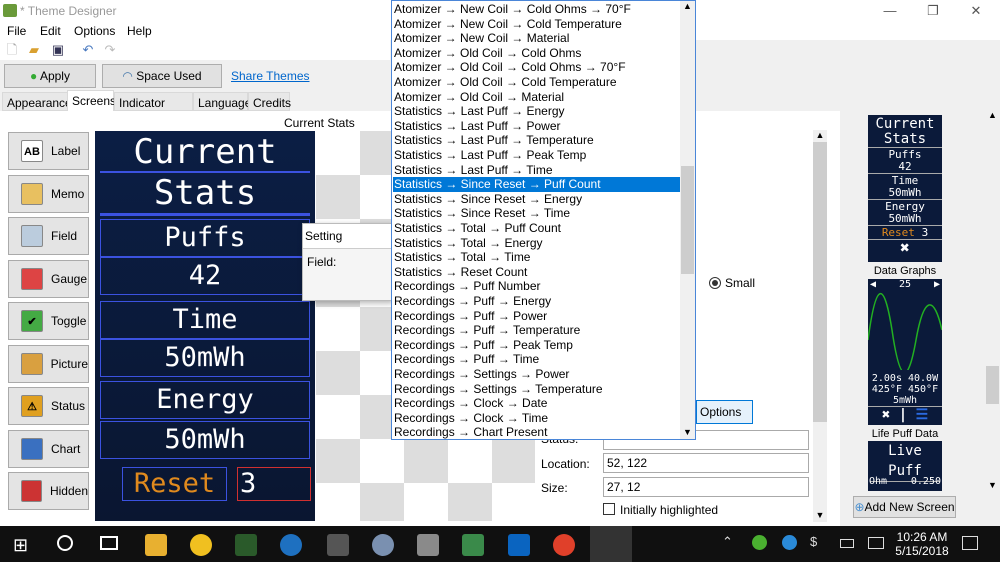  What do you see at coordinates (536, 213) in the screenshot?
I see `dropdown-option: Statistics → Since Reset → Time` at bounding box center [536, 213].